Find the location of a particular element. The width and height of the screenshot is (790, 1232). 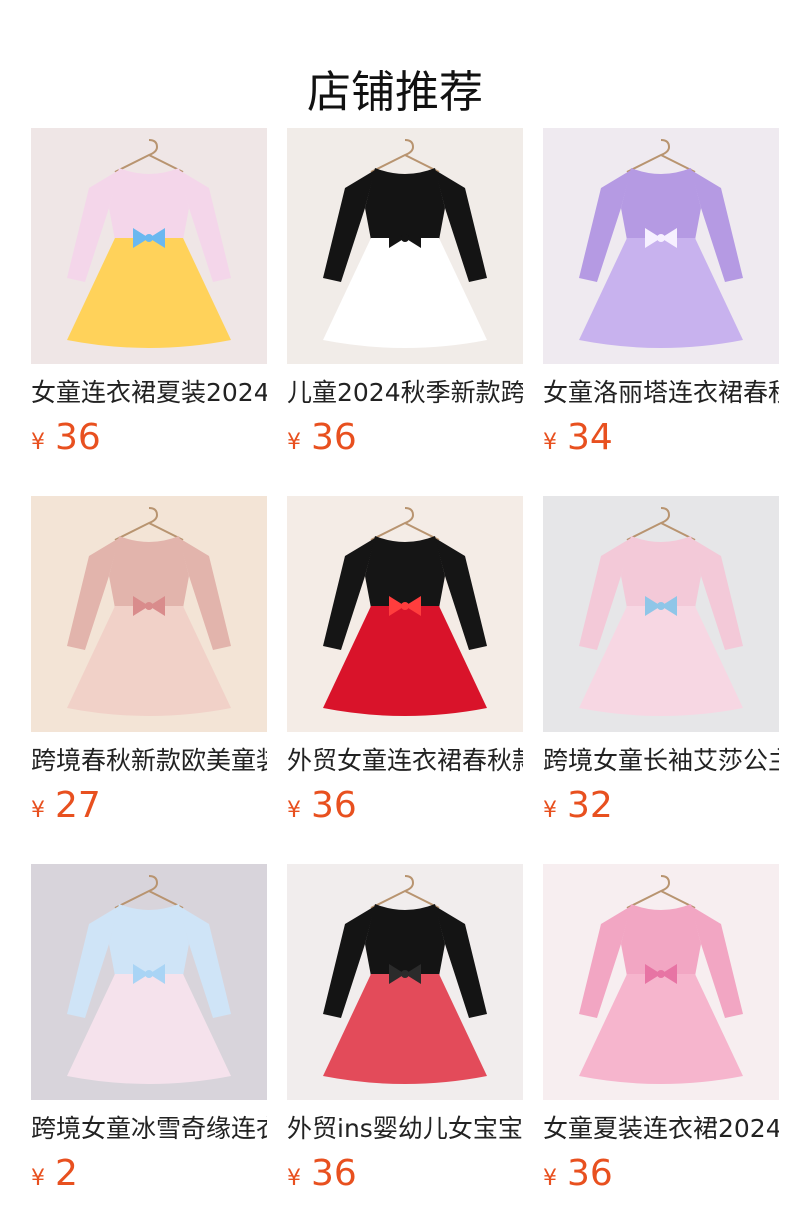

product-card: 女童洛丽塔连衣裙春秋 ¥34 is located at coordinates (661, 293).